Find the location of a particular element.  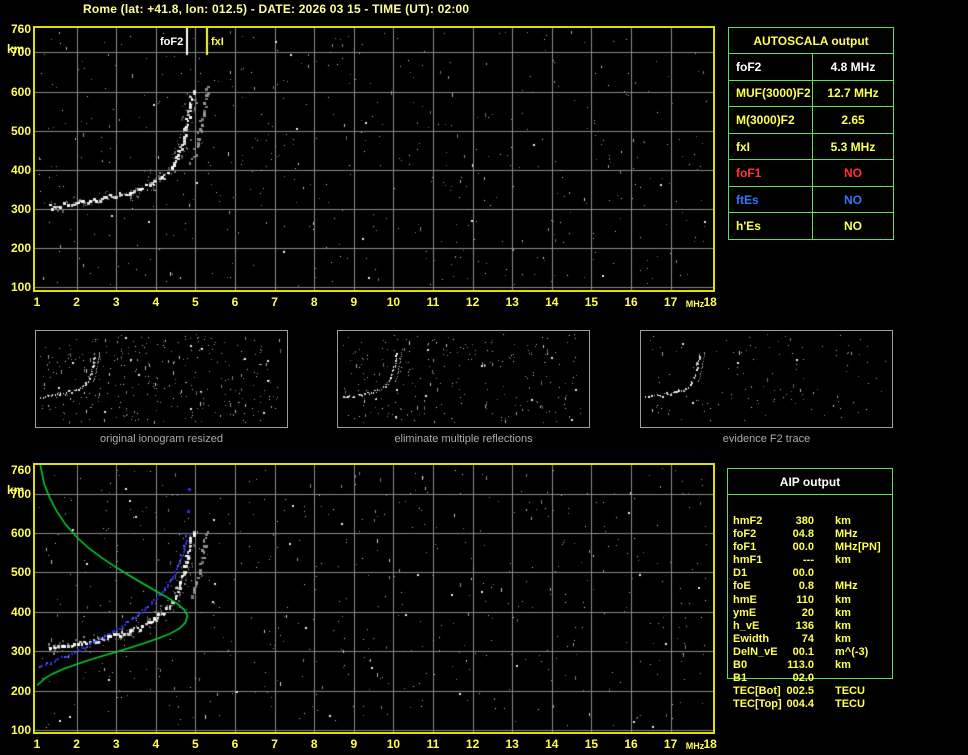

y-tick-label: 200 is located at coordinates (20, 247).